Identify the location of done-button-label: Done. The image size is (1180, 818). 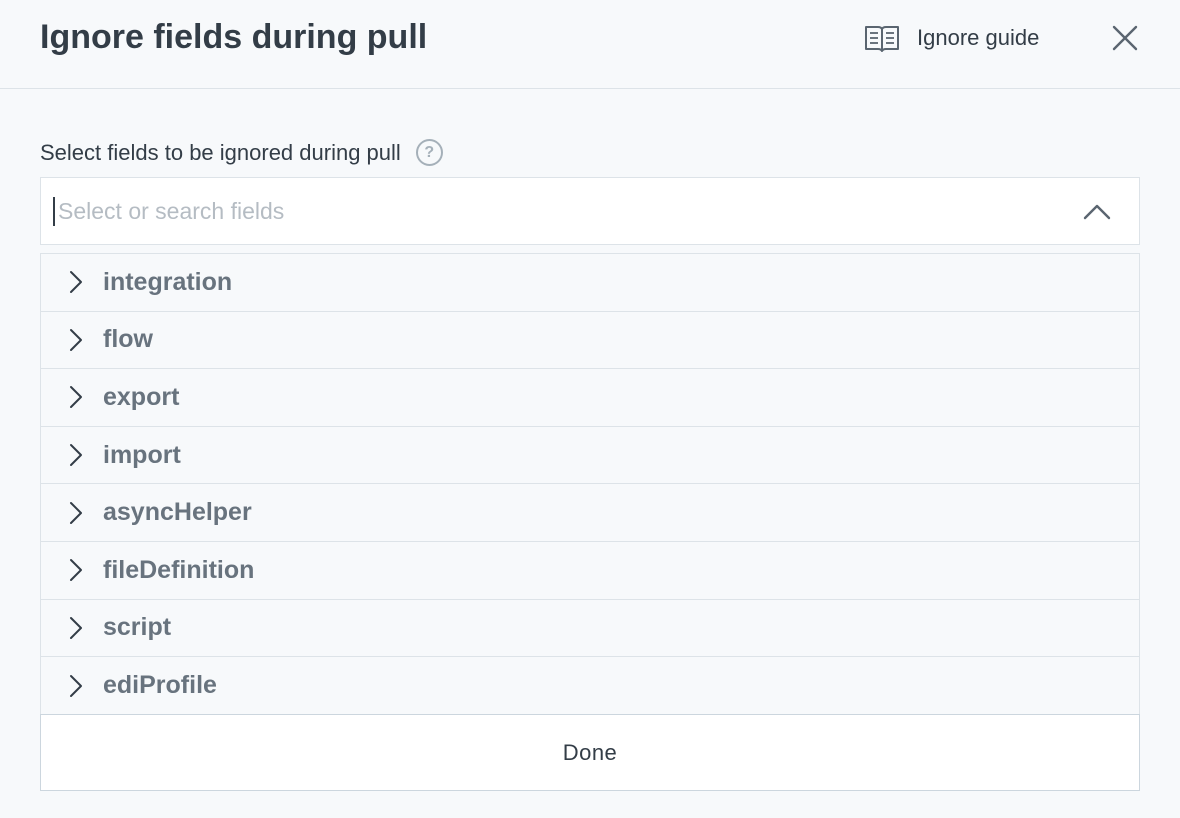
(590, 752).